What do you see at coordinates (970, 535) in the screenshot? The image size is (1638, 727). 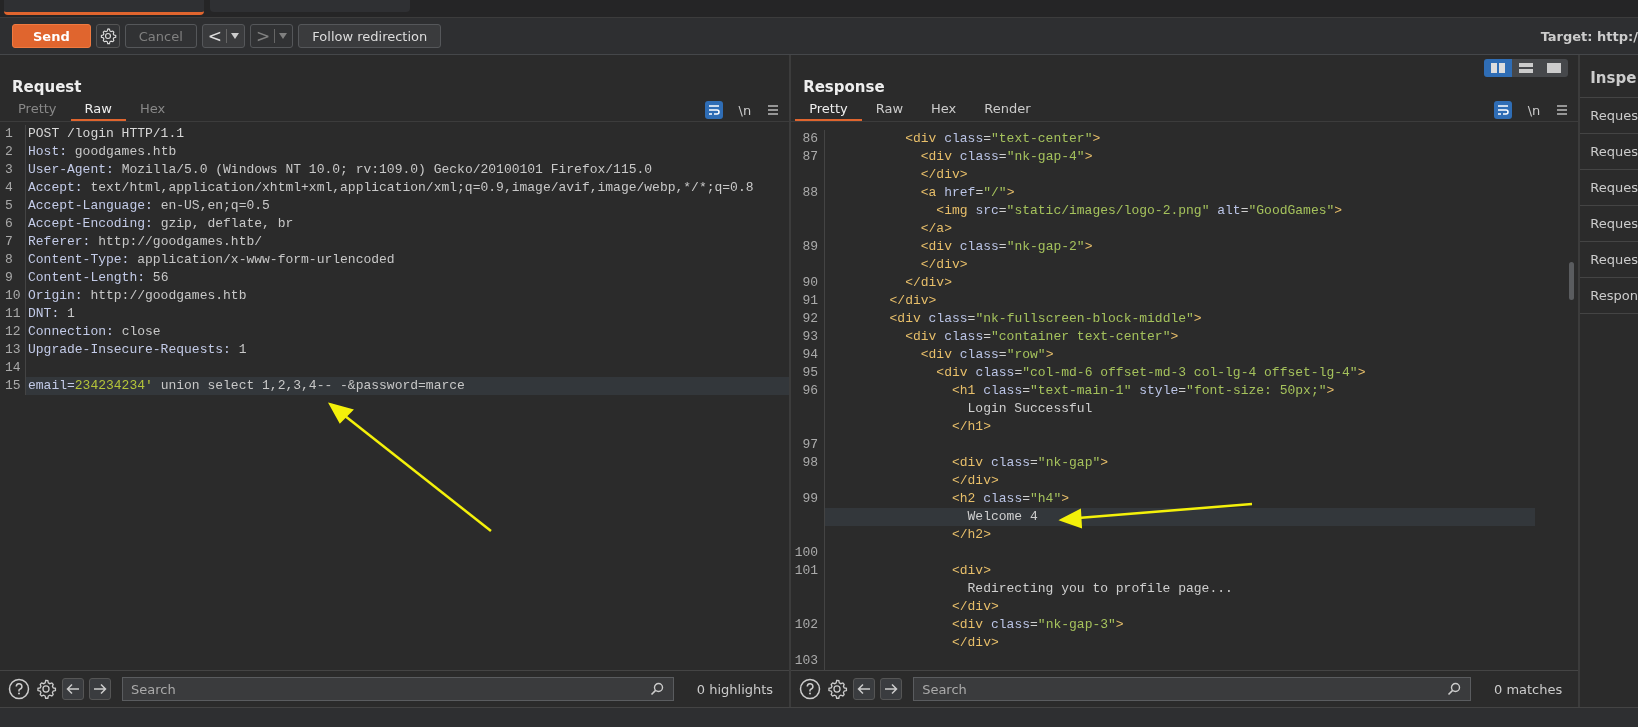 I see `code-line: </h2>` at bounding box center [970, 535].